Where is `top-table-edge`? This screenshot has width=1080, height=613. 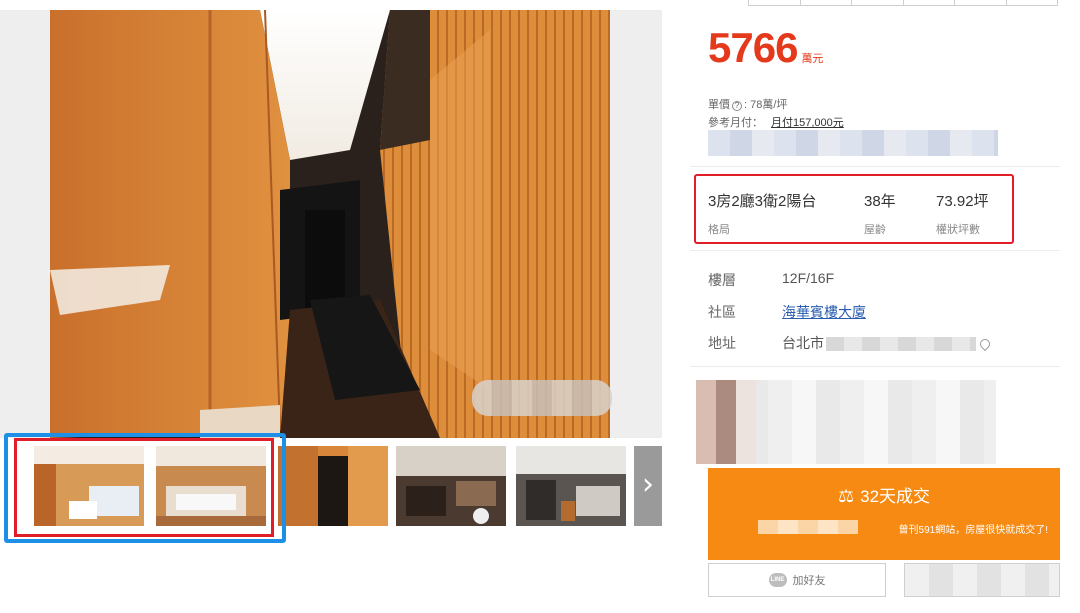 top-table-edge is located at coordinates (903, 3).